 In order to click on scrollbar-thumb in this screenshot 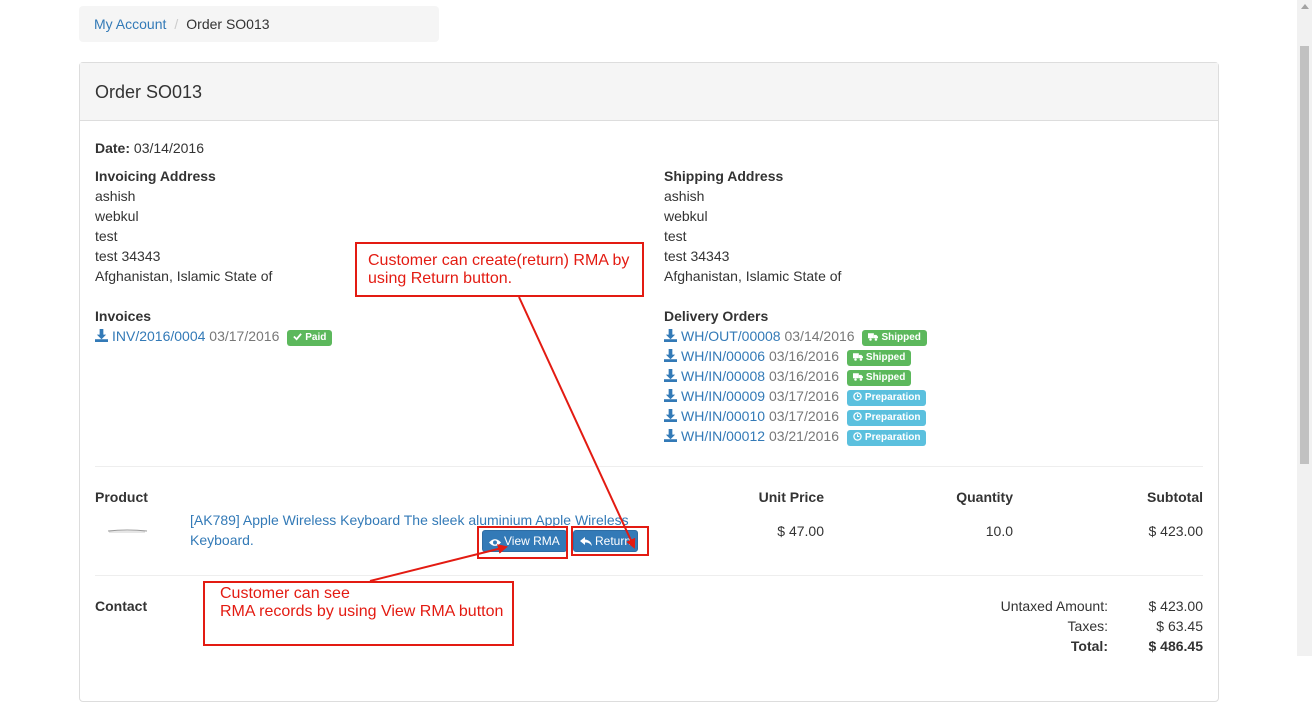, I will do `click(1304, 255)`.